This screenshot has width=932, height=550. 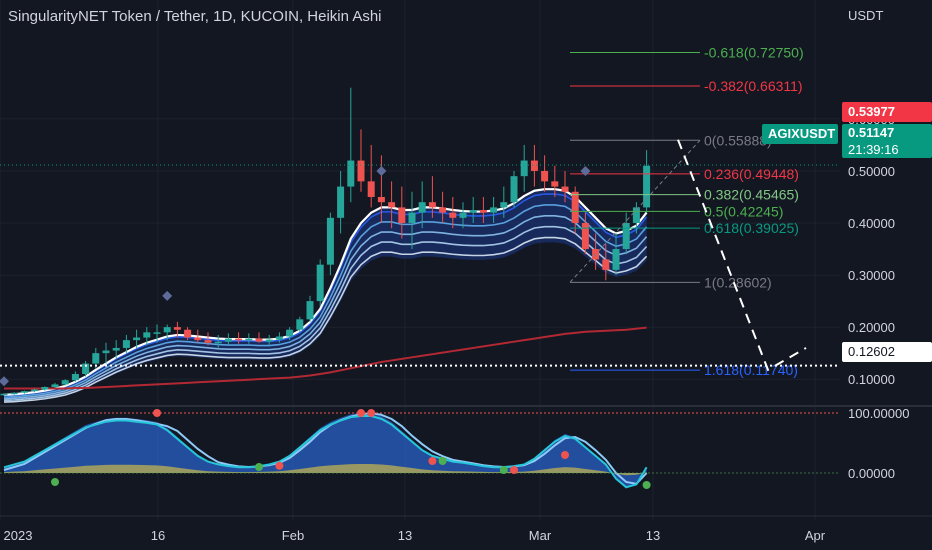 What do you see at coordinates (871, 327) in the screenshot?
I see `price-axis-tick: 0.20000` at bounding box center [871, 327].